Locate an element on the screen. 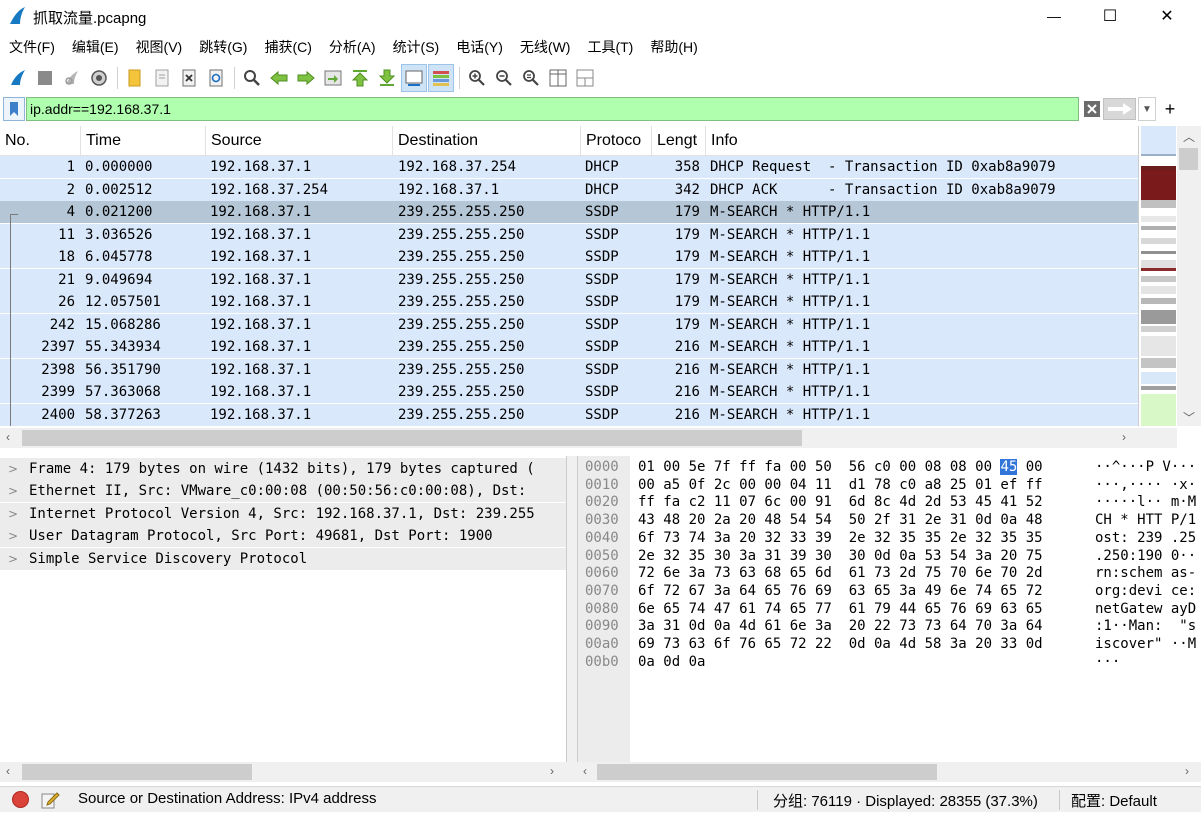 This screenshot has width=1201, height=821. go-first-button is located at coordinates (360, 78).